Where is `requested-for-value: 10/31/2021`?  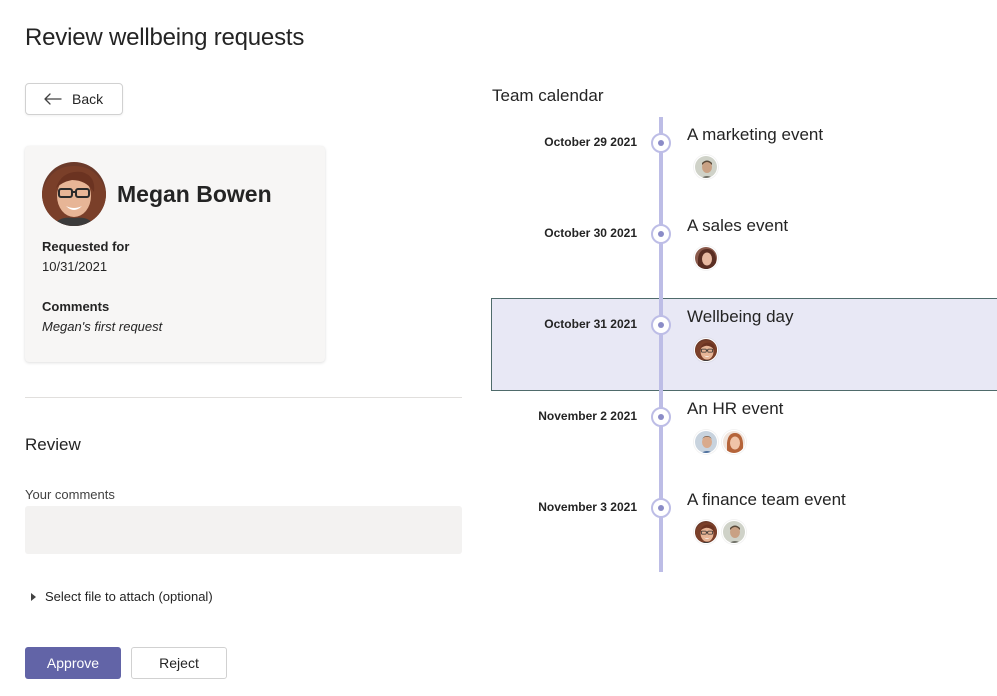 requested-for-value: 10/31/2021 is located at coordinates (75, 266).